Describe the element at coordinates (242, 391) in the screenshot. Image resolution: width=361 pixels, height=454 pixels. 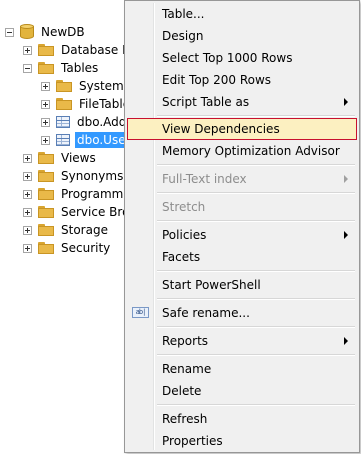
I see `menu-item-delete: Delete` at that location.